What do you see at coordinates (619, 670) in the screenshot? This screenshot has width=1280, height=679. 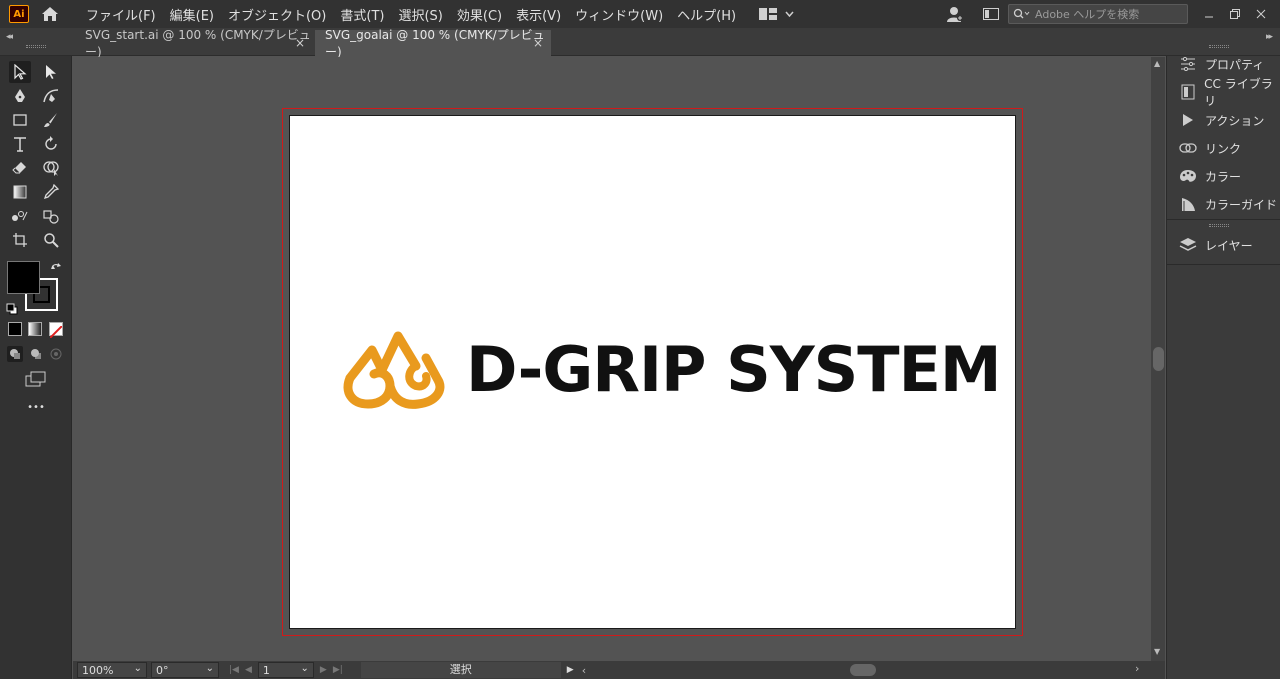 I see `status-bar: 100% ⌄ 0° ⌄ |◀ ◀ 1 ⌄ ▶ ▶| 選択 ▶ ‹ ›` at bounding box center [619, 670].